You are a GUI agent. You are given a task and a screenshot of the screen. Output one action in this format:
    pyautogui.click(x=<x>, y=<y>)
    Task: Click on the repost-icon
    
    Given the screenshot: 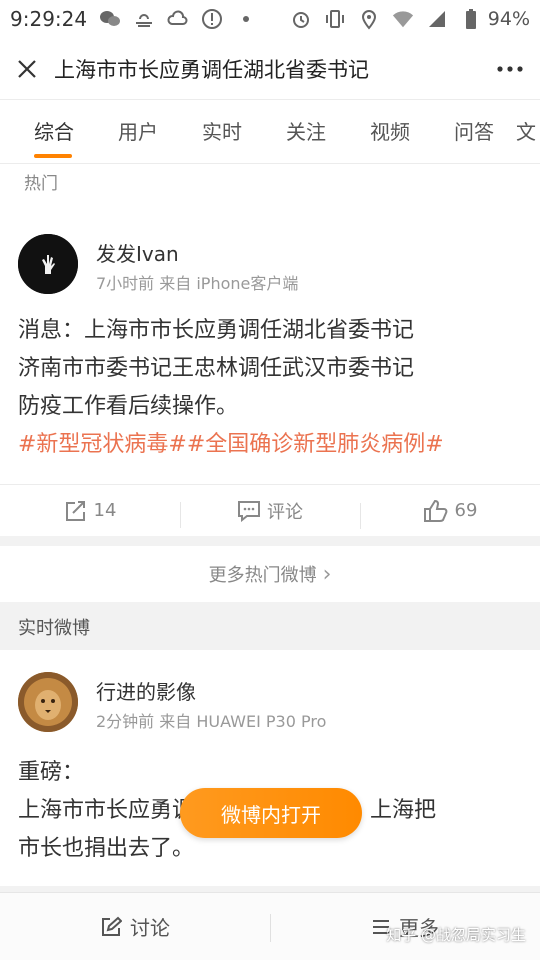 What is the action you would take?
    pyautogui.click(x=76, y=511)
    